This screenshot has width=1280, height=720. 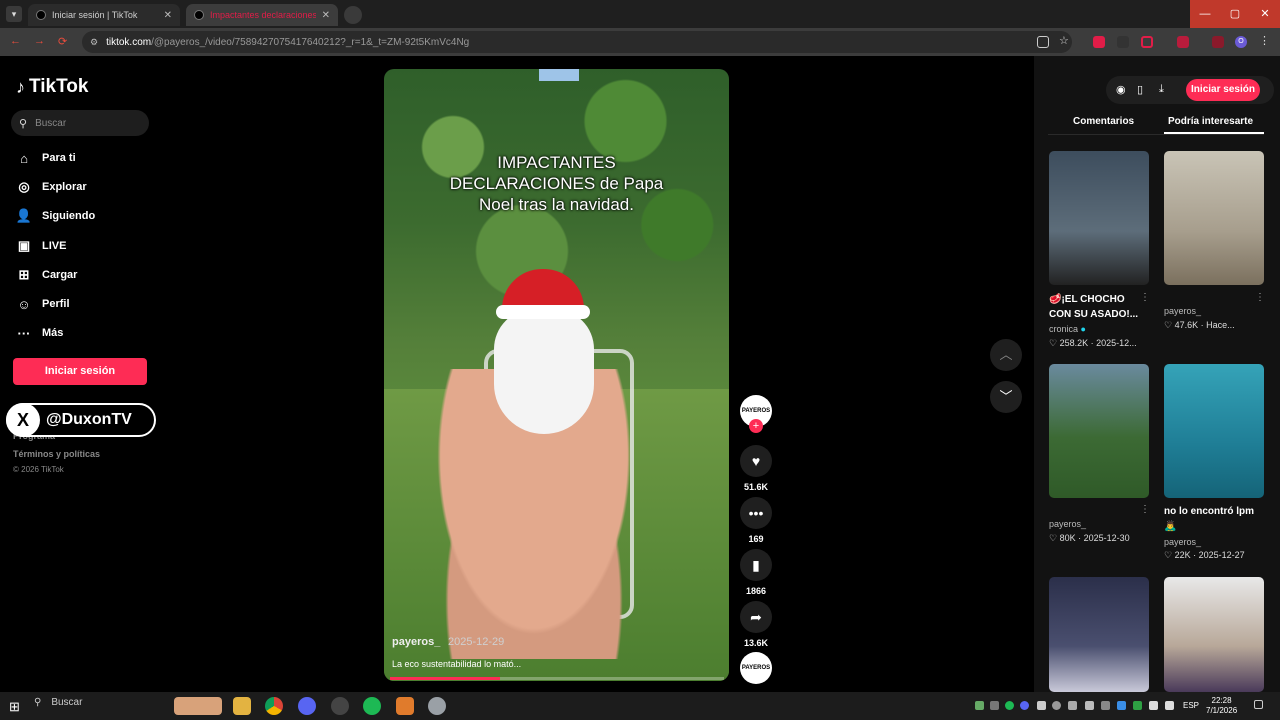 What do you see at coordinates (62, 41) in the screenshot?
I see `reload-icon: ⟳` at bounding box center [62, 41].